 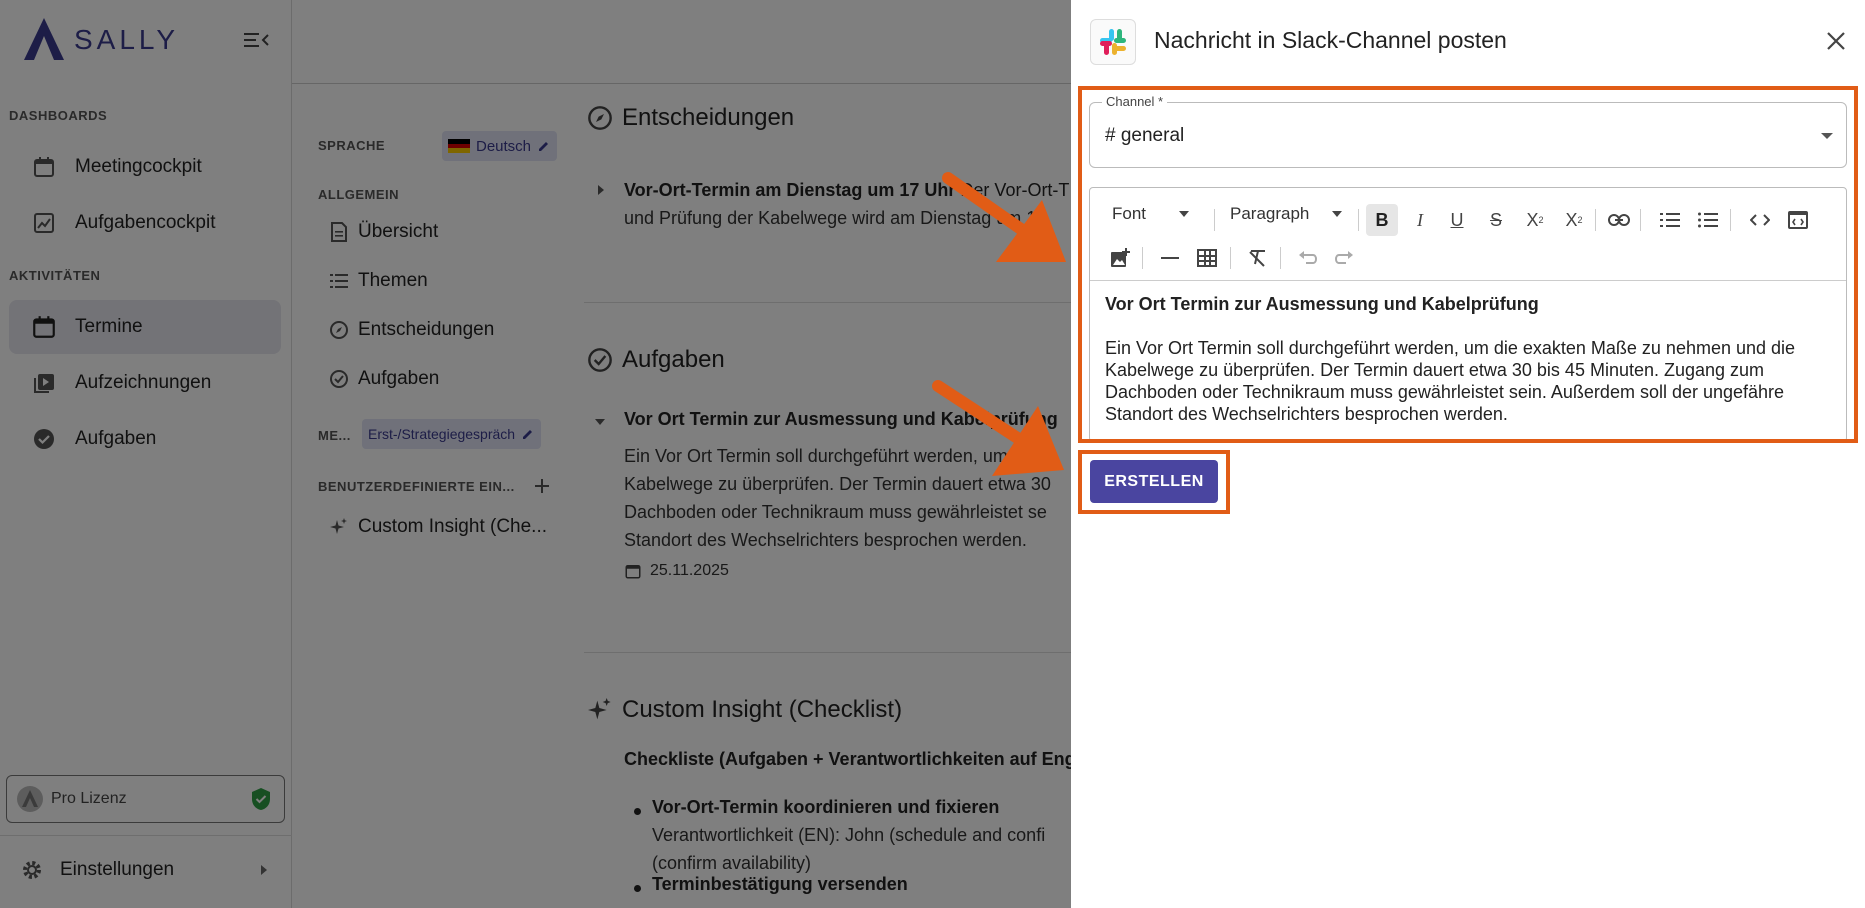 What do you see at coordinates (1836, 41) in the screenshot?
I see `close-icon` at bounding box center [1836, 41].